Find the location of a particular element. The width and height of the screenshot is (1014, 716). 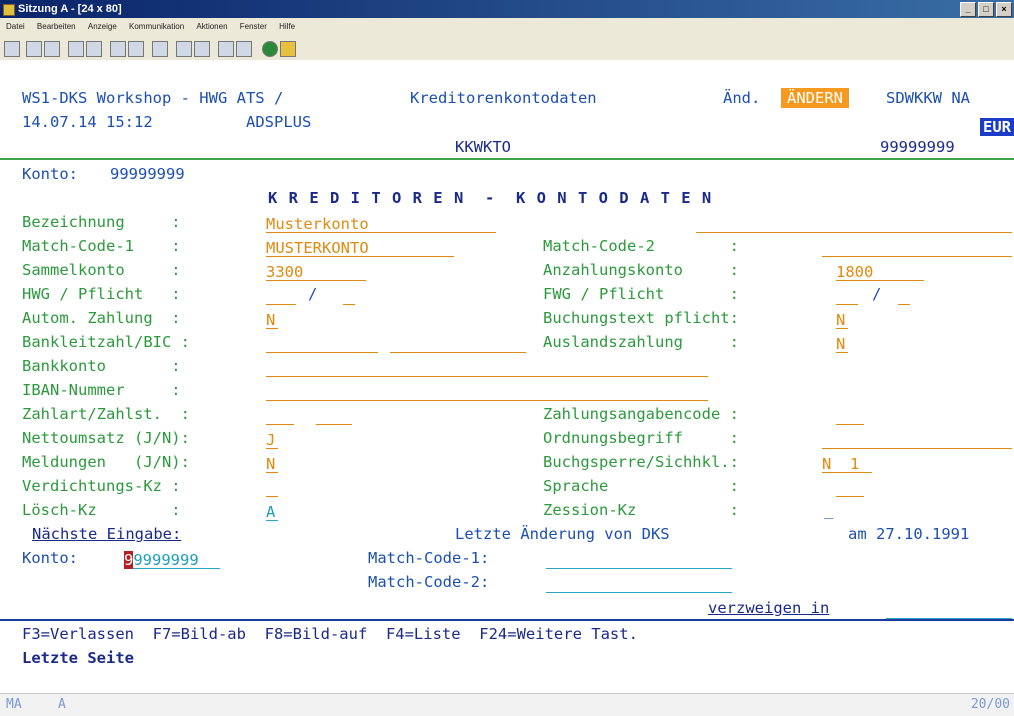

label-verdichtungs-kz: Verdichtungs-Kz : is located at coordinates (101, 486).